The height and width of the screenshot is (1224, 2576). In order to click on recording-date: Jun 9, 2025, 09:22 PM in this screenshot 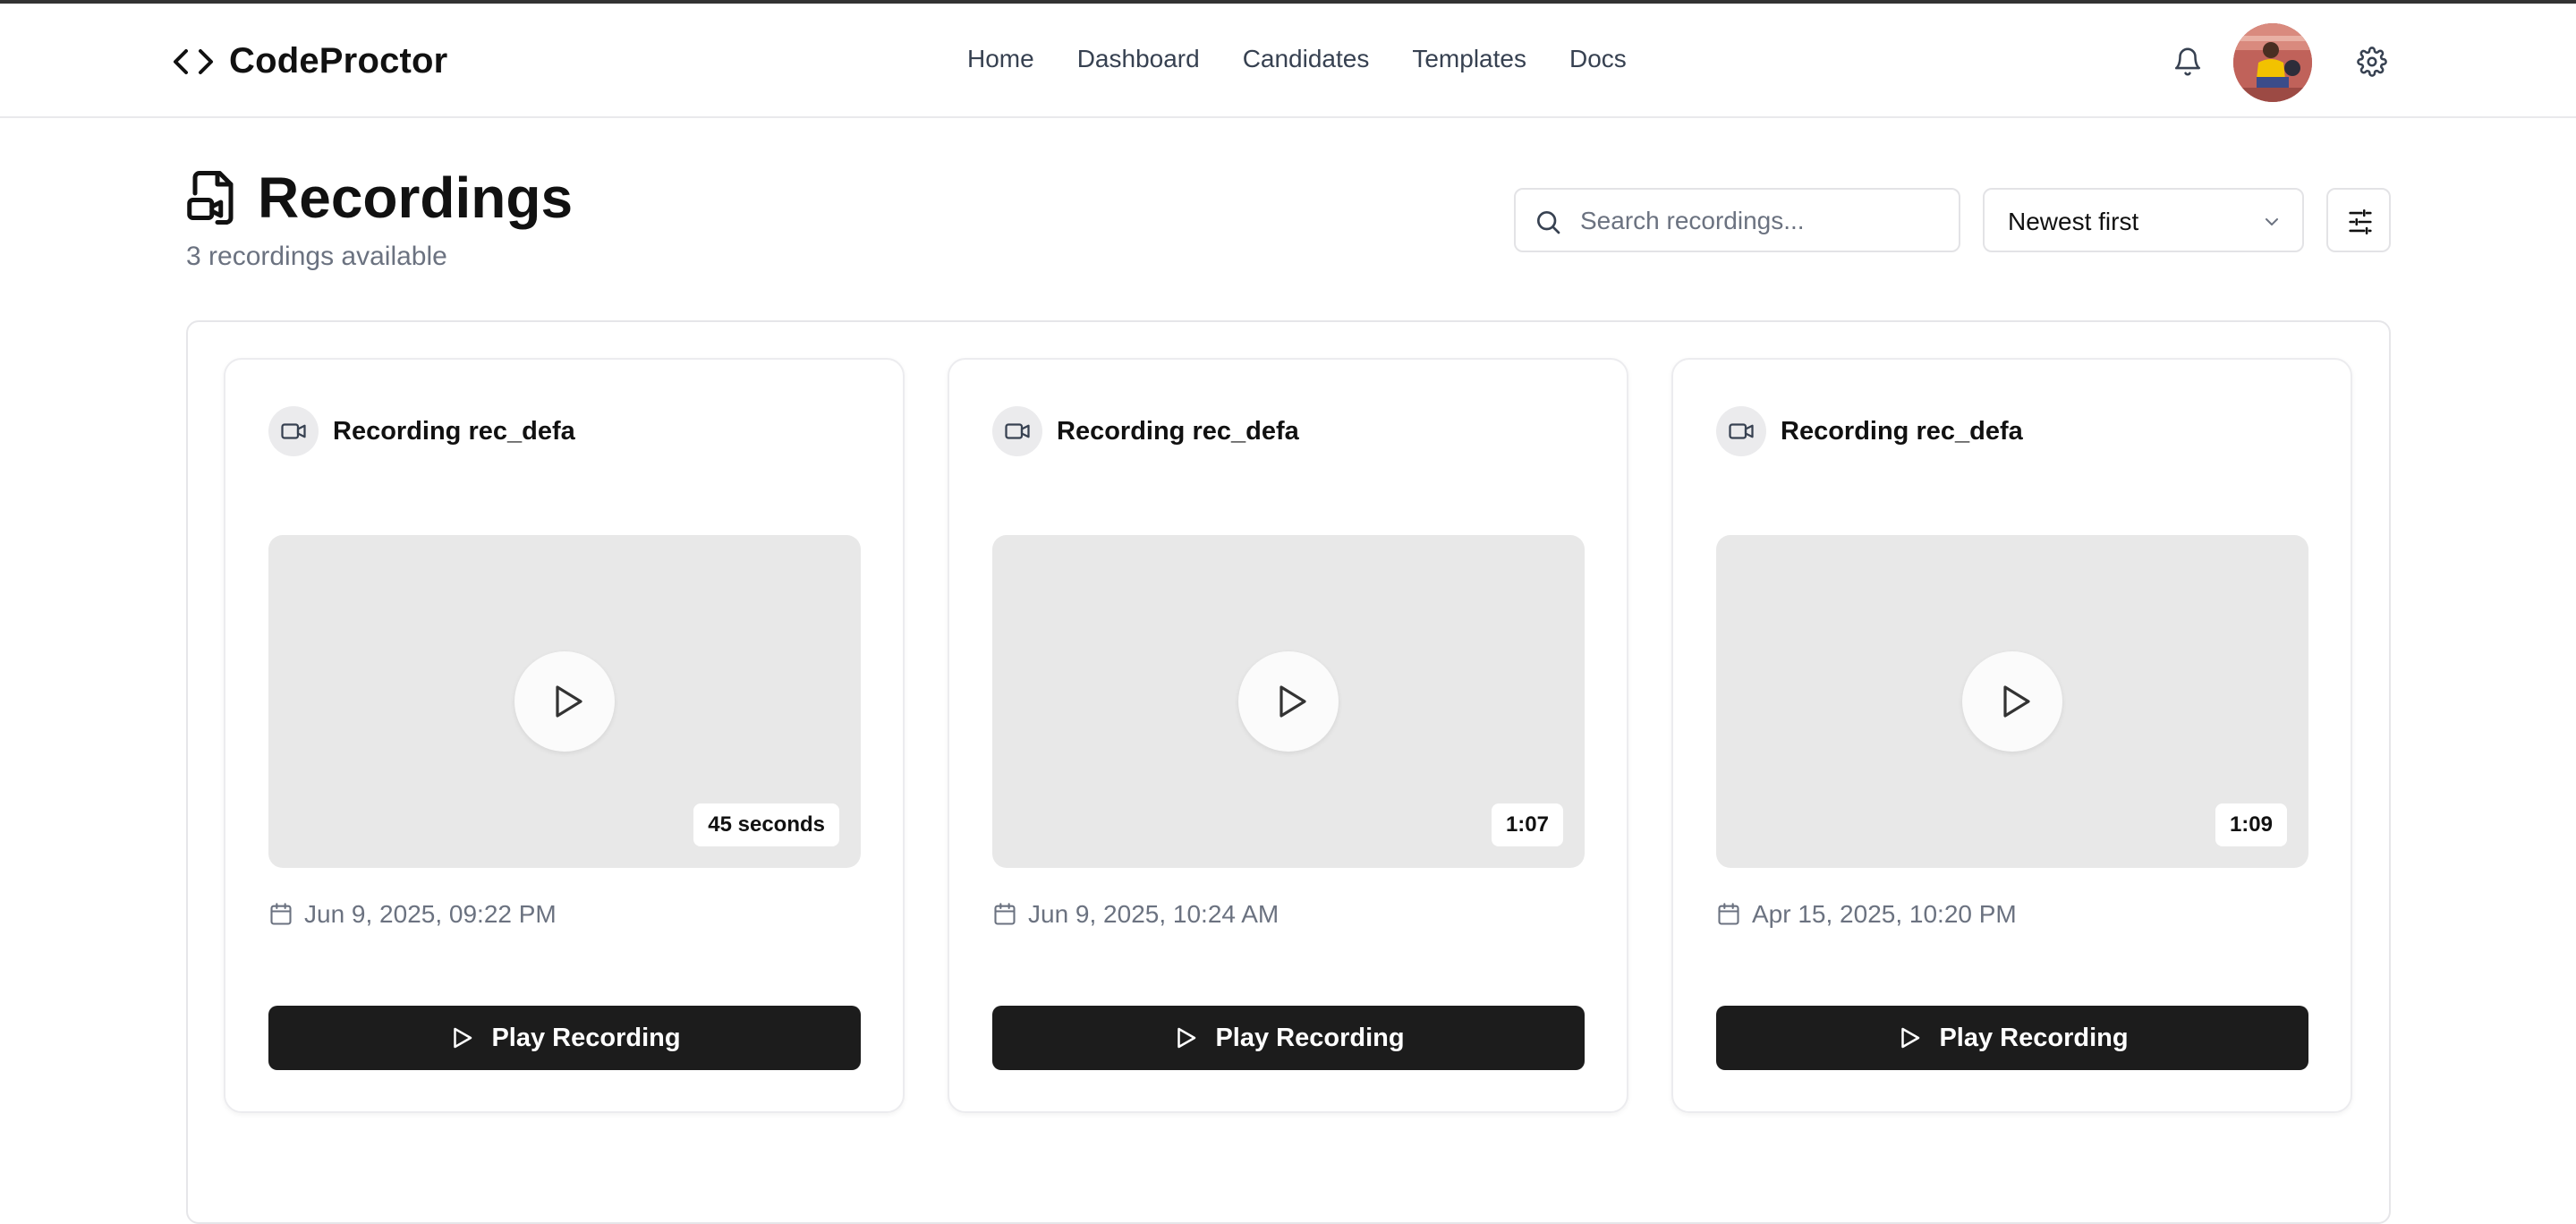, I will do `click(412, 914)`.